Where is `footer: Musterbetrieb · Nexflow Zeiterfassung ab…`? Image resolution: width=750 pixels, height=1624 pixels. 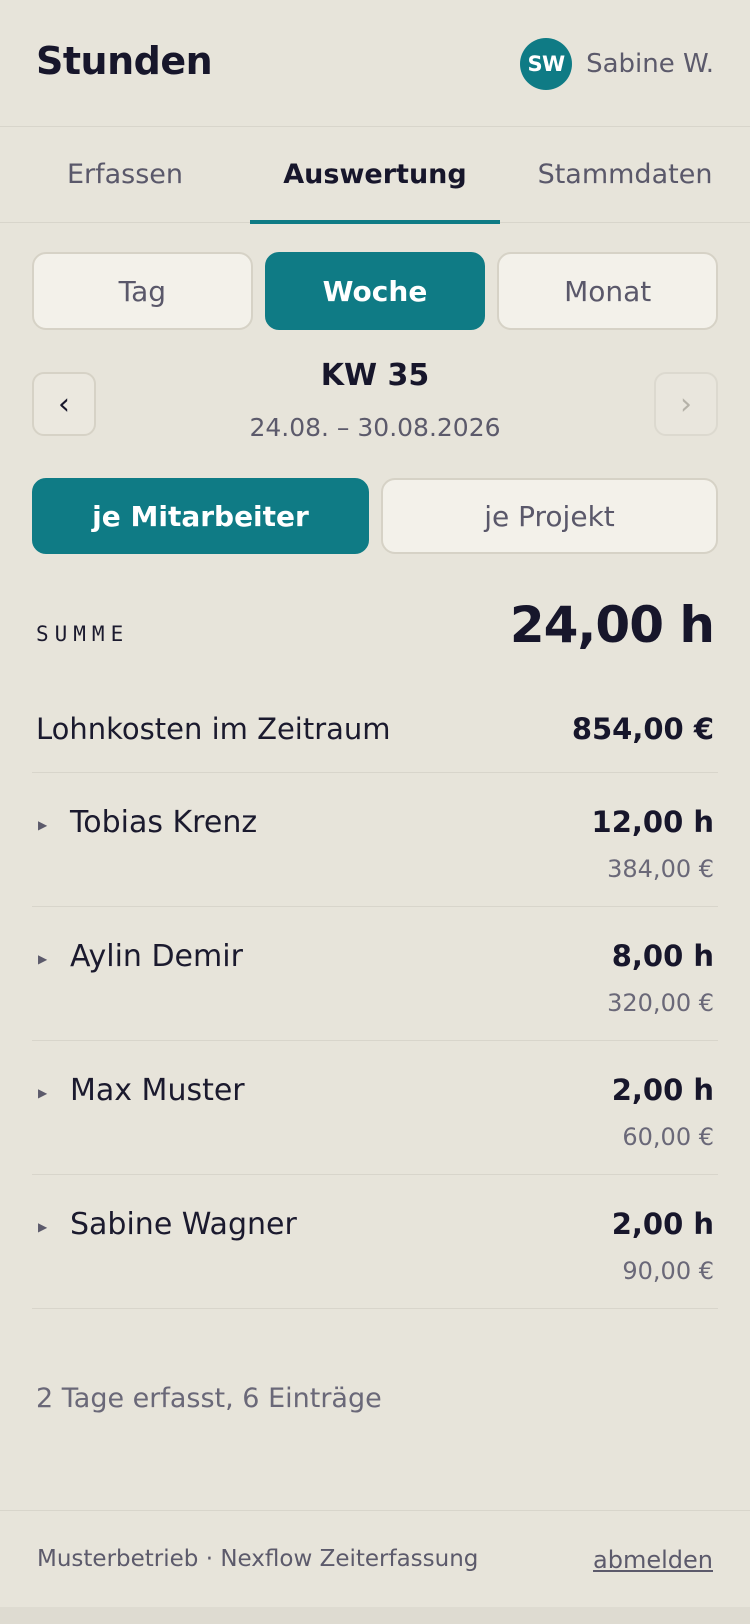 footer: Musterbetrieb · Nexflow Zeiterfassung ab… is located at coordinates (375, 1558).